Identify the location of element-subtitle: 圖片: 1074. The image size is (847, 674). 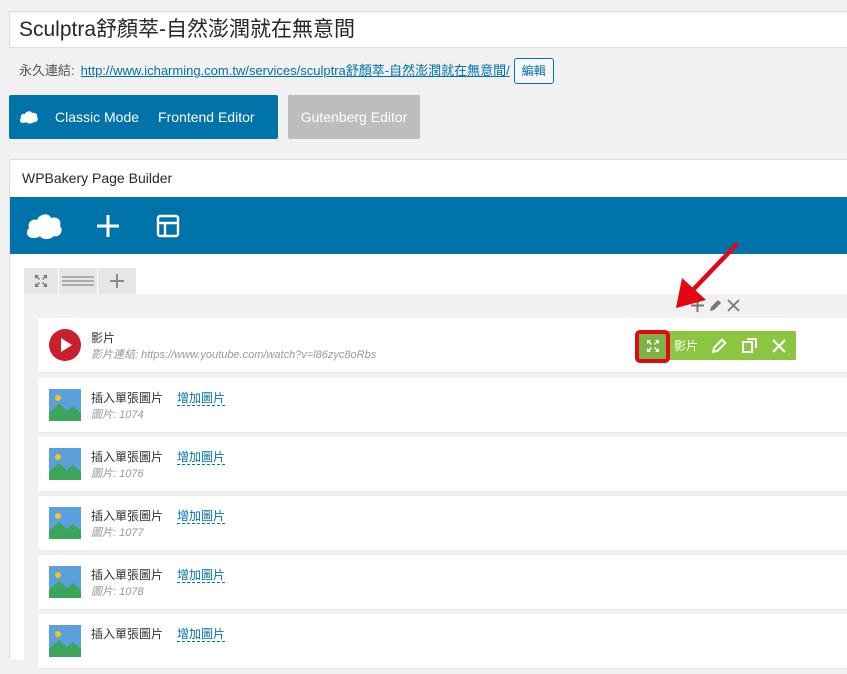
(117, 415).